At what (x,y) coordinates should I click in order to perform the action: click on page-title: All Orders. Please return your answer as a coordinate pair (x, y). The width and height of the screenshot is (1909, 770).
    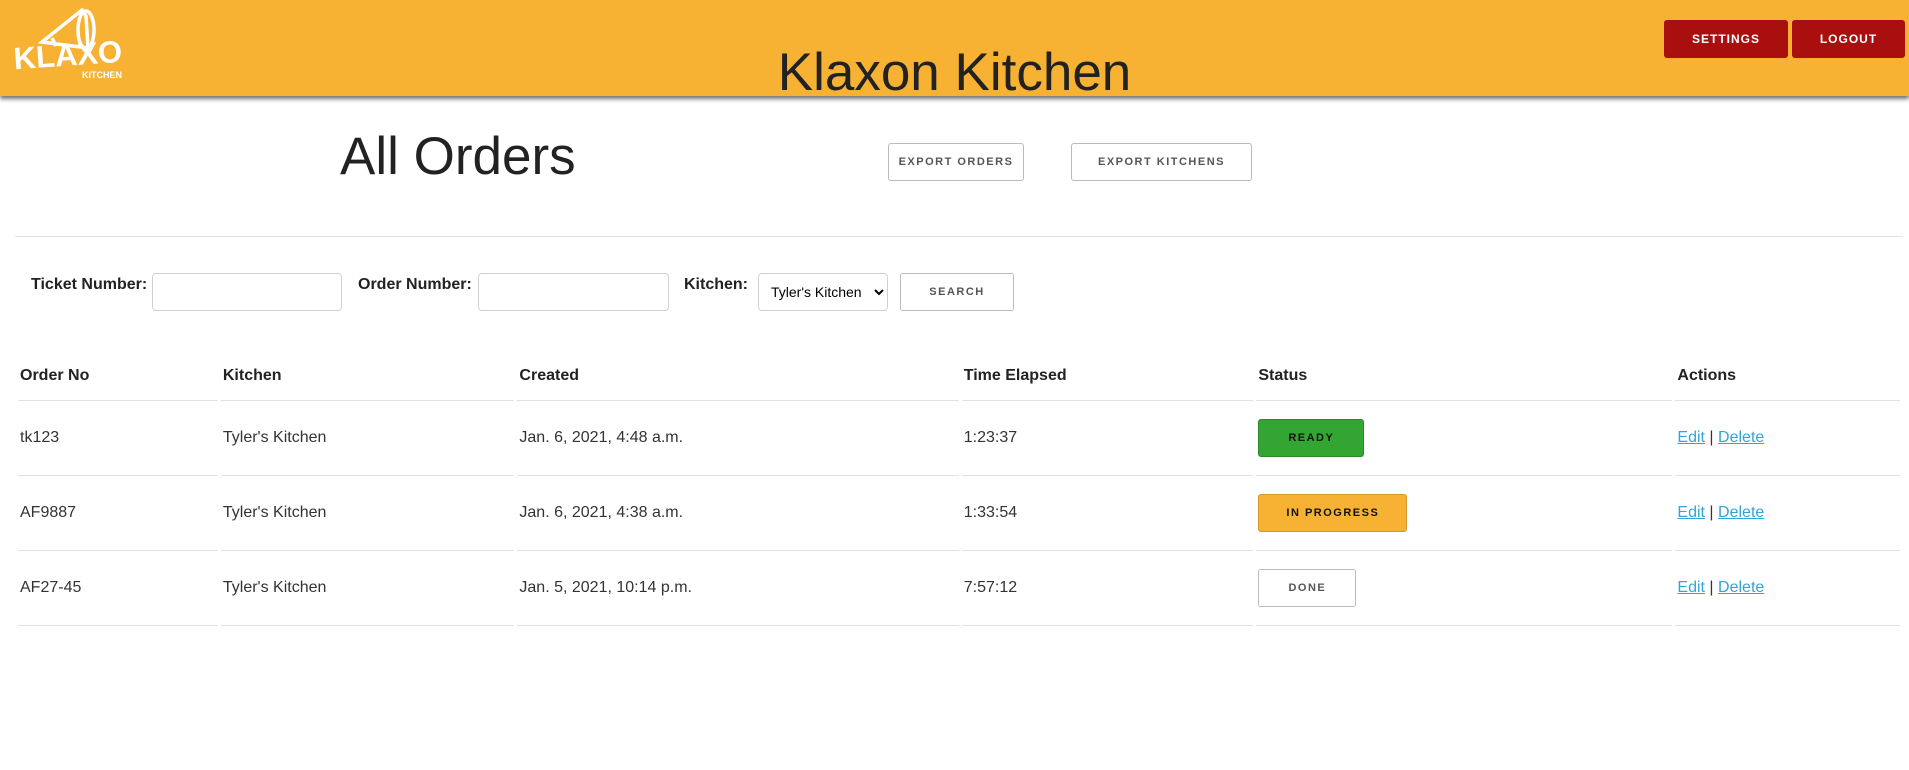
    Looking at the image, I should click on (458, 156).